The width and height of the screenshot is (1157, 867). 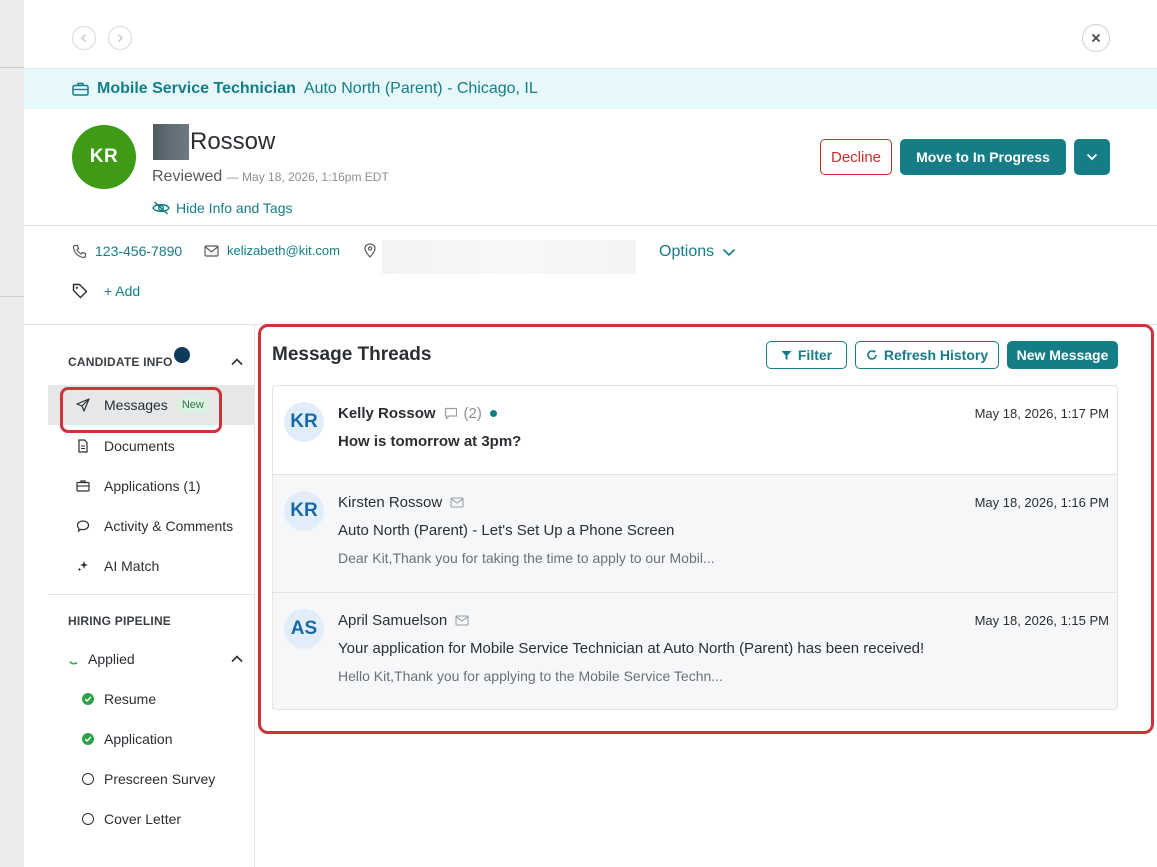 I want to click on progress-spinner-icon, so click(x=73, y=662).